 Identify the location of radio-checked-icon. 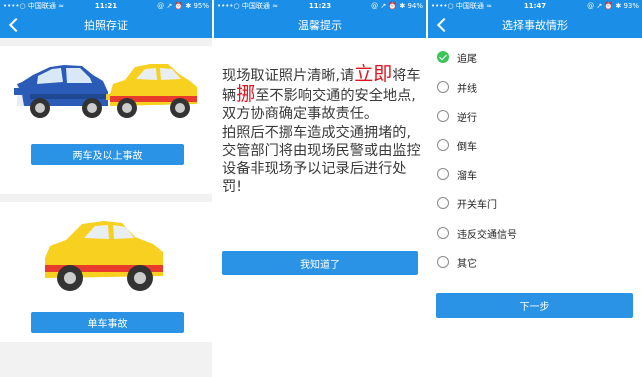
(443, 57).